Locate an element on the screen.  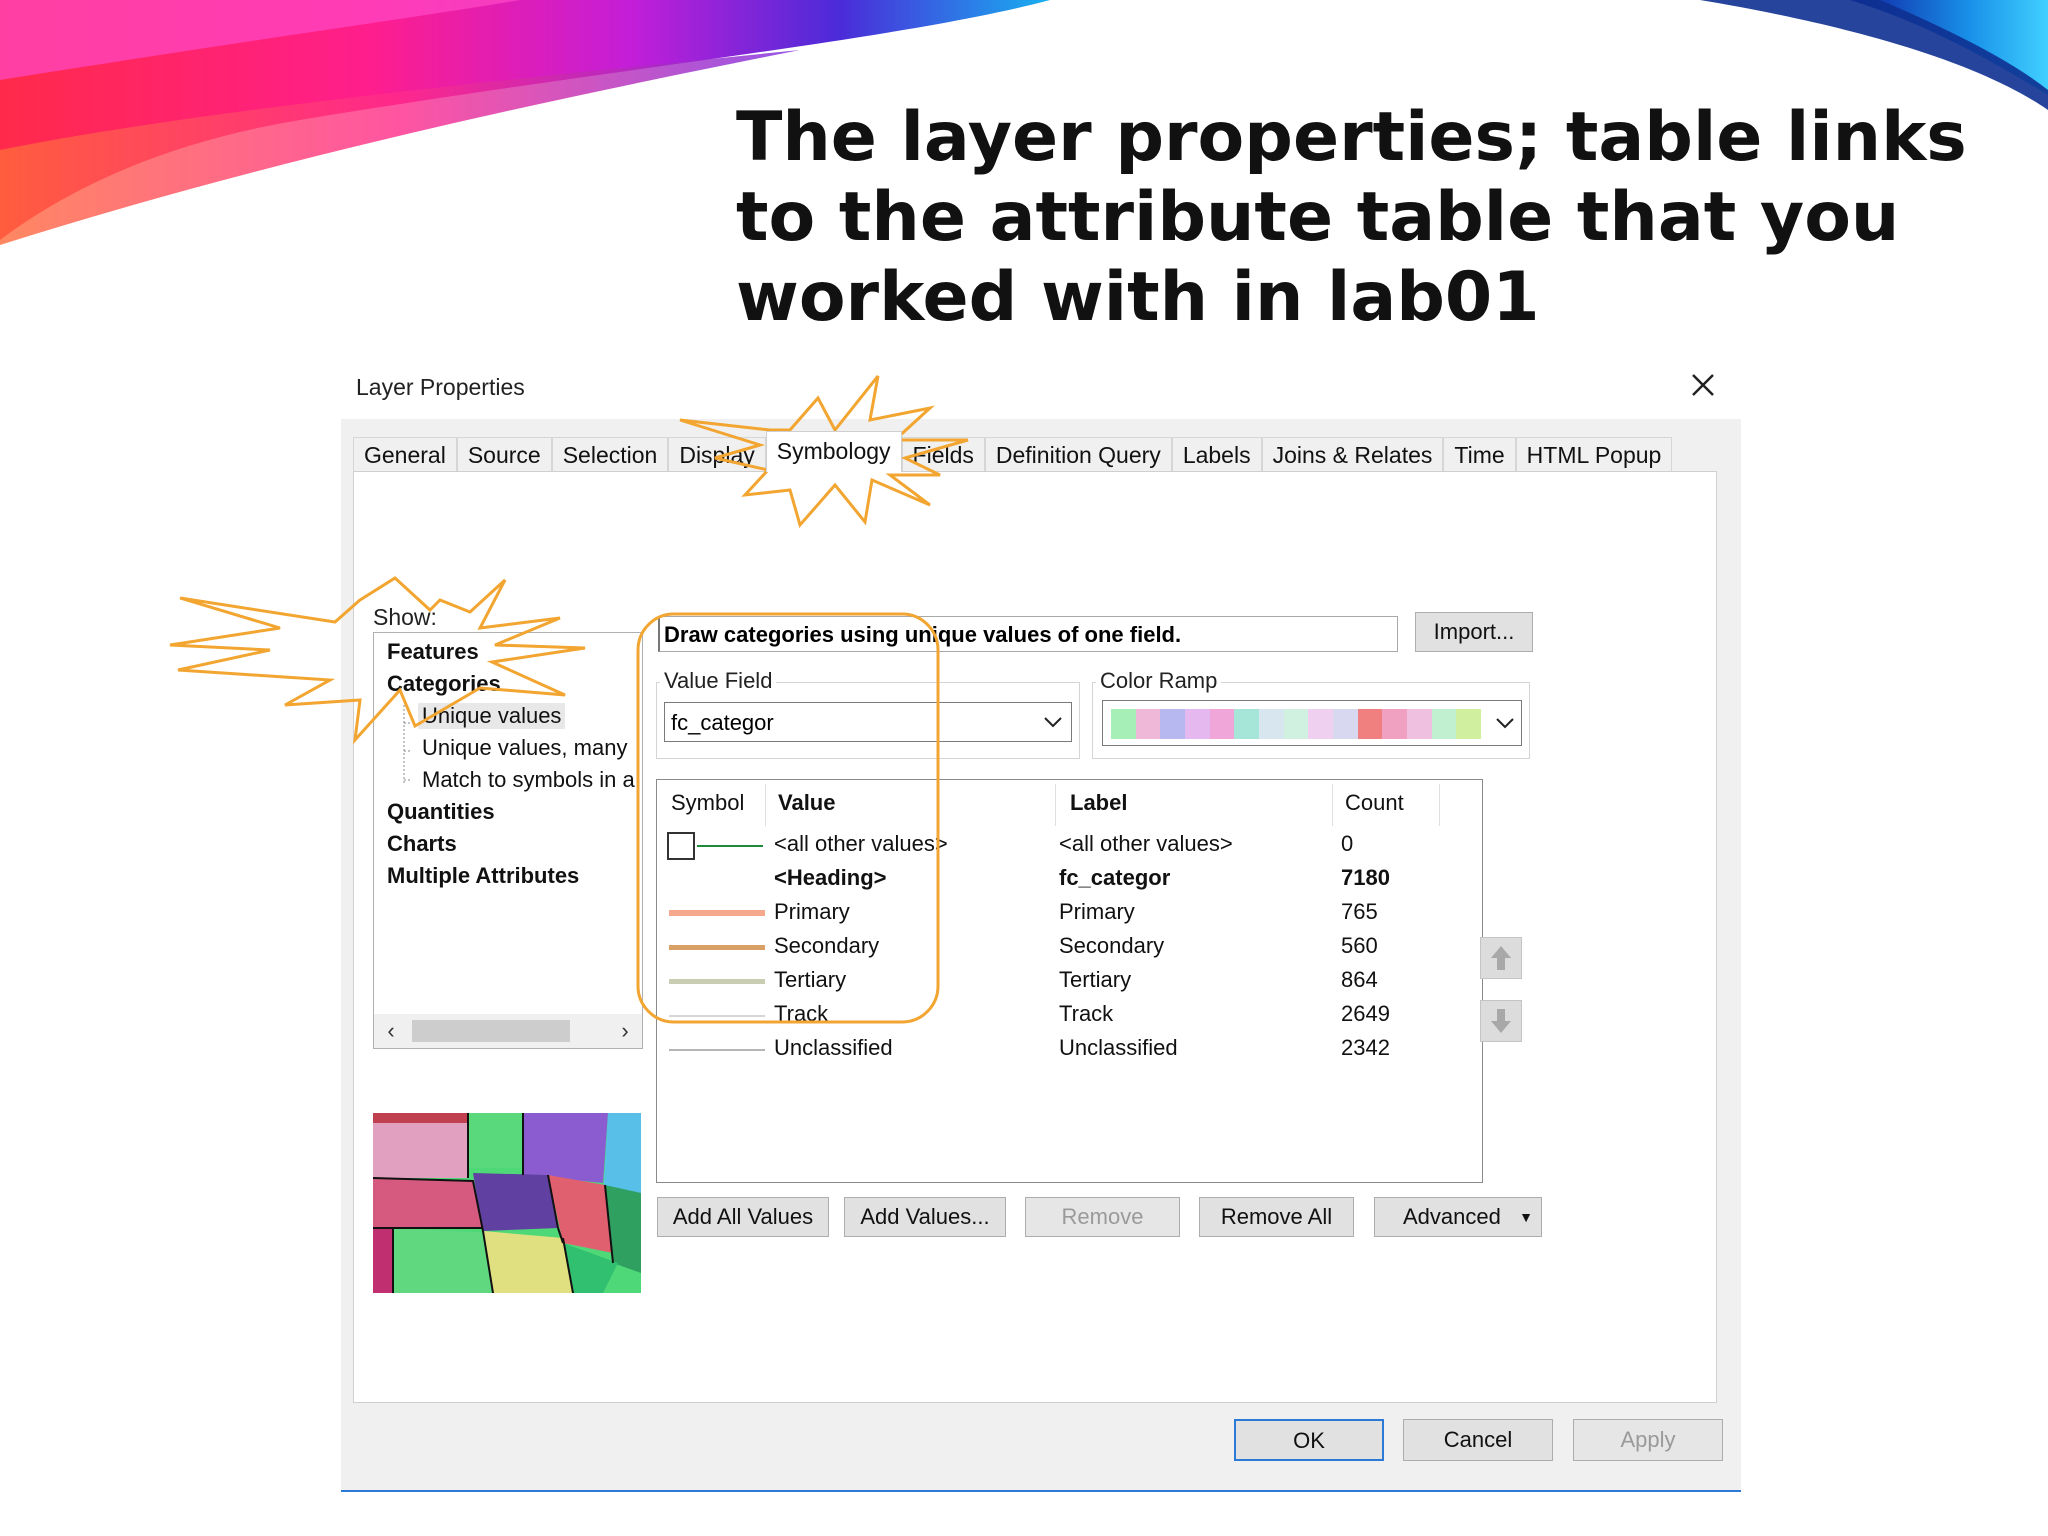
row-count: 765 is located at coordinates (1359, 911).